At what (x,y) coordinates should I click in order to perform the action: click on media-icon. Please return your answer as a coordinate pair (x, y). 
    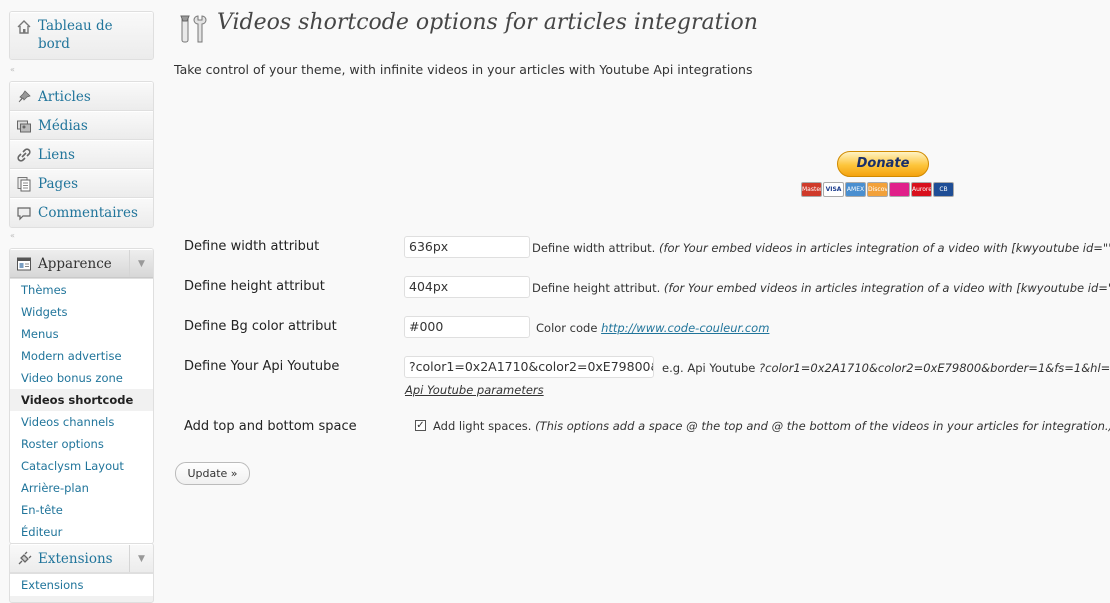
    Looking at the image, I should click on (24, 126).